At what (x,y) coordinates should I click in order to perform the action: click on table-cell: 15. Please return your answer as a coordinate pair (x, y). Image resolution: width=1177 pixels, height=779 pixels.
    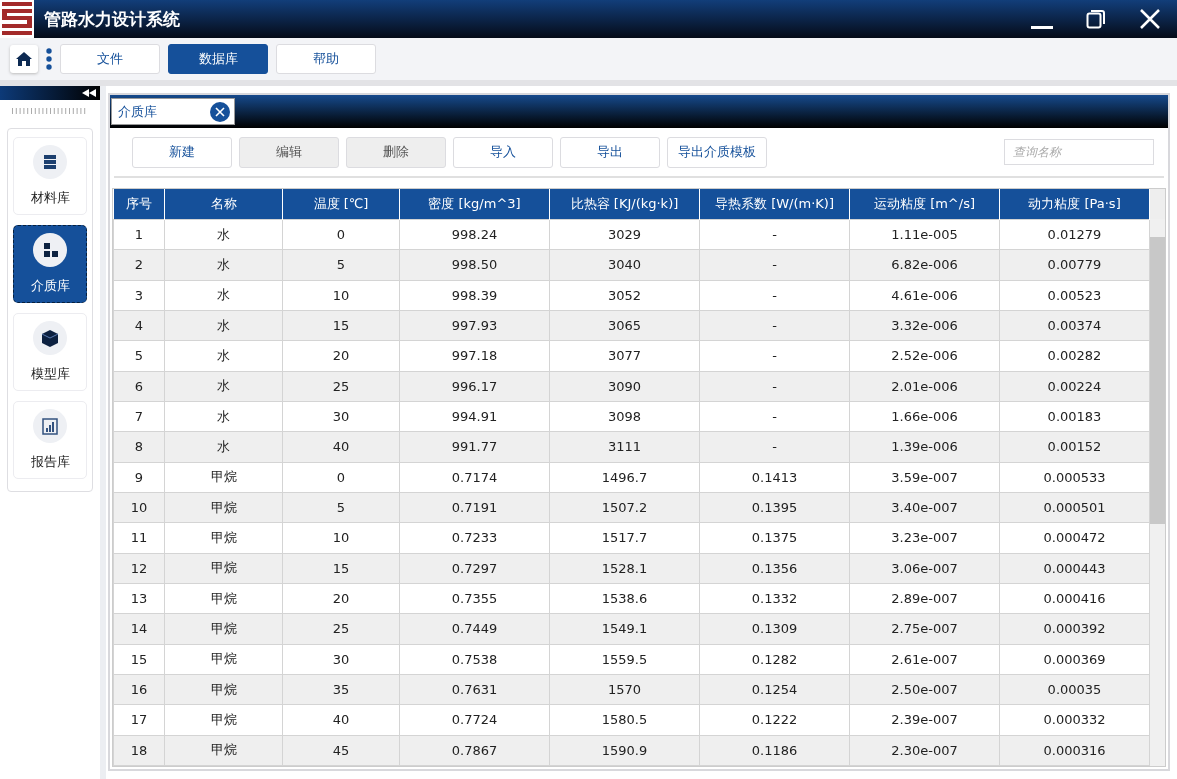
    Looking at the image, I should click on (139, 659).